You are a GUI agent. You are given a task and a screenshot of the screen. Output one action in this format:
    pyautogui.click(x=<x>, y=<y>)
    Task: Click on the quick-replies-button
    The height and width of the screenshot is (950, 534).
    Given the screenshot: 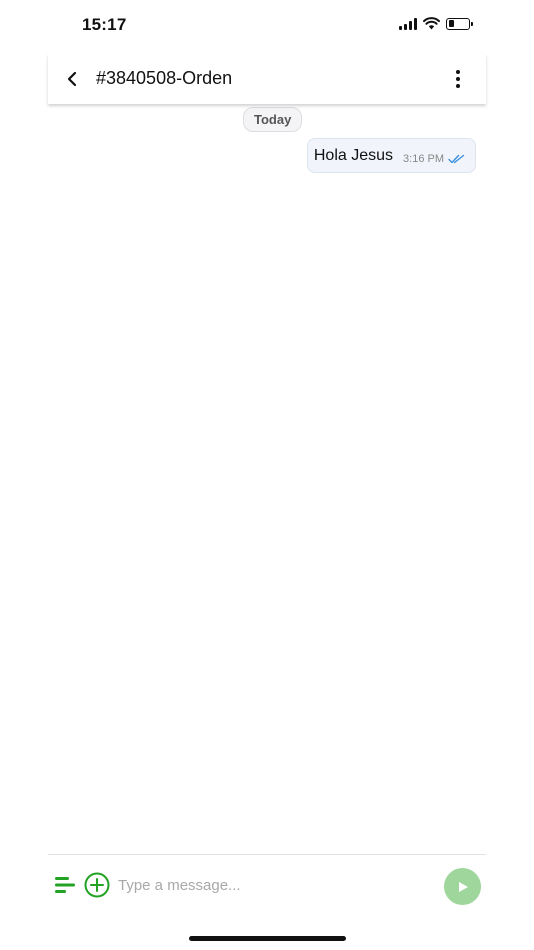 What is the action you would take?
    pyautogui.click(x=65, y=885)
    